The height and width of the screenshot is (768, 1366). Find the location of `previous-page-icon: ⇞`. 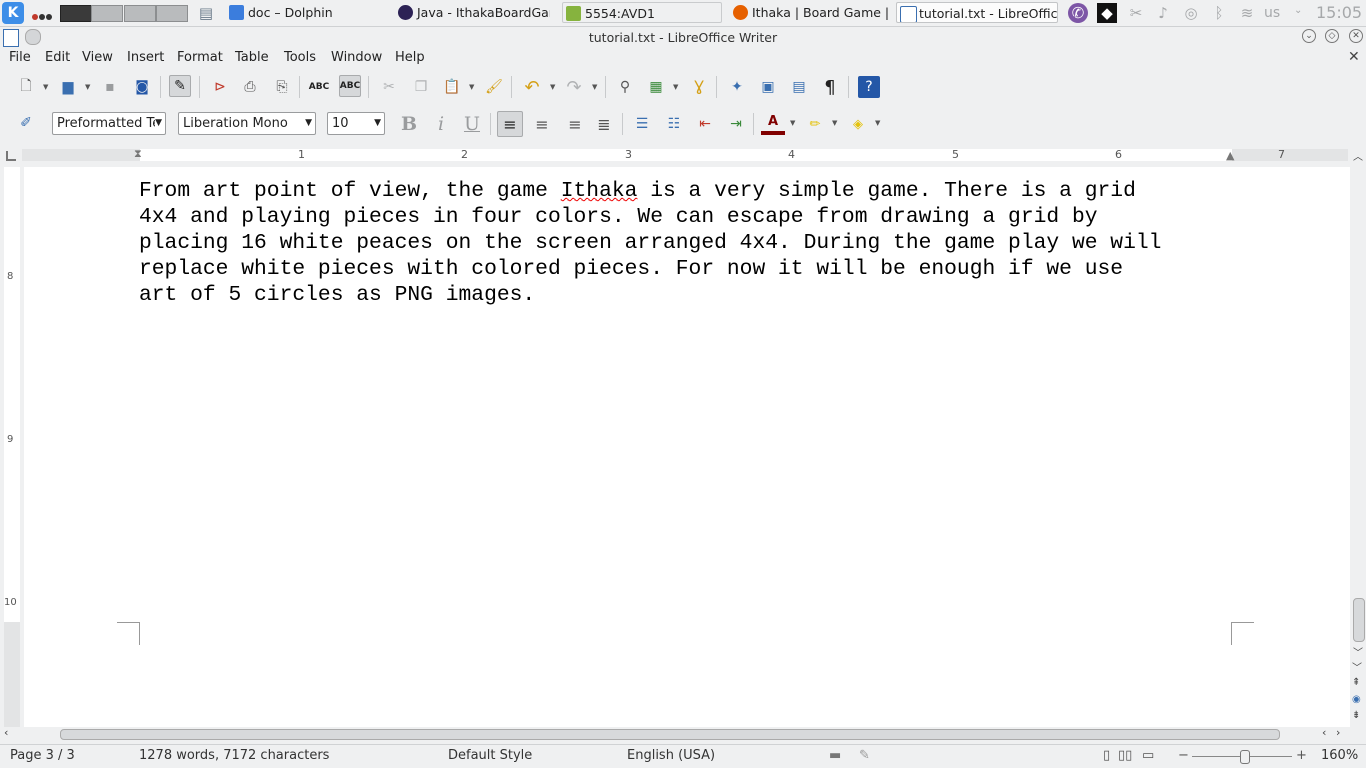

previous-page-icon: ⇞ is located at coordinates (1356, 682).